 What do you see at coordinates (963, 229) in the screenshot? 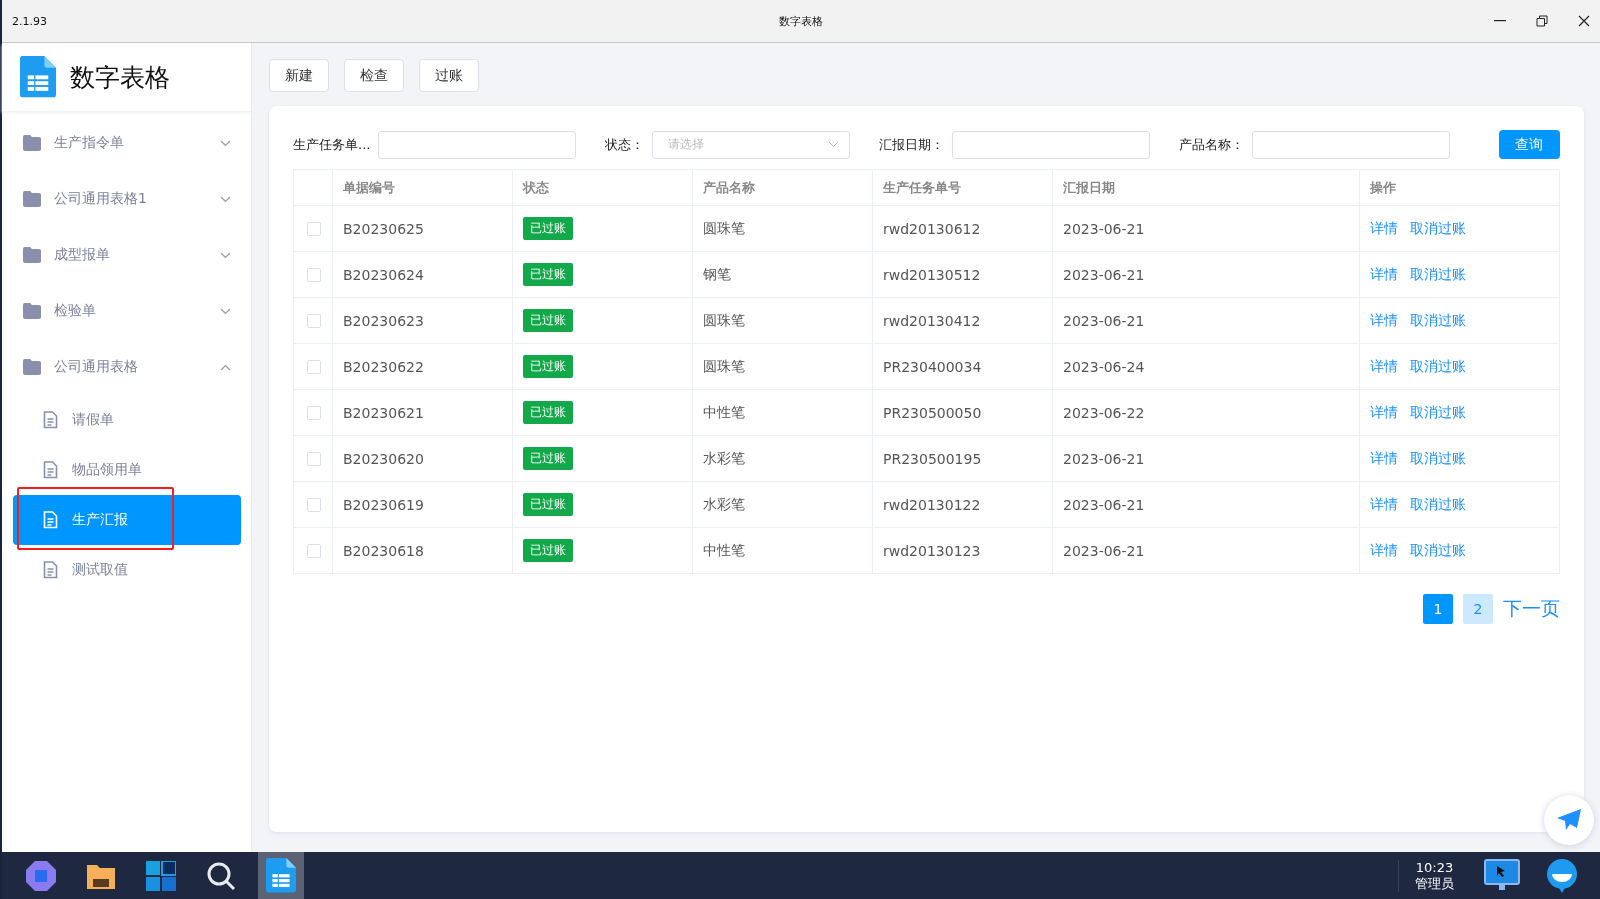
I see `table-cell: rwd20130612` at bounding box center [963, 229].